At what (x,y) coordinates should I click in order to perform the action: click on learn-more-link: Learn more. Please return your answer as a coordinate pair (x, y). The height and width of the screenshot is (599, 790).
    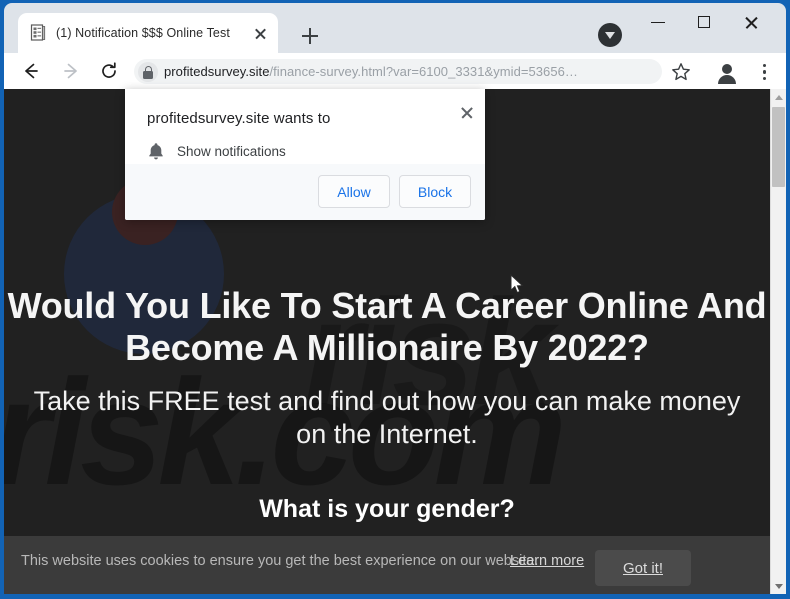
    Looking at the image, I should click on (547, 561).